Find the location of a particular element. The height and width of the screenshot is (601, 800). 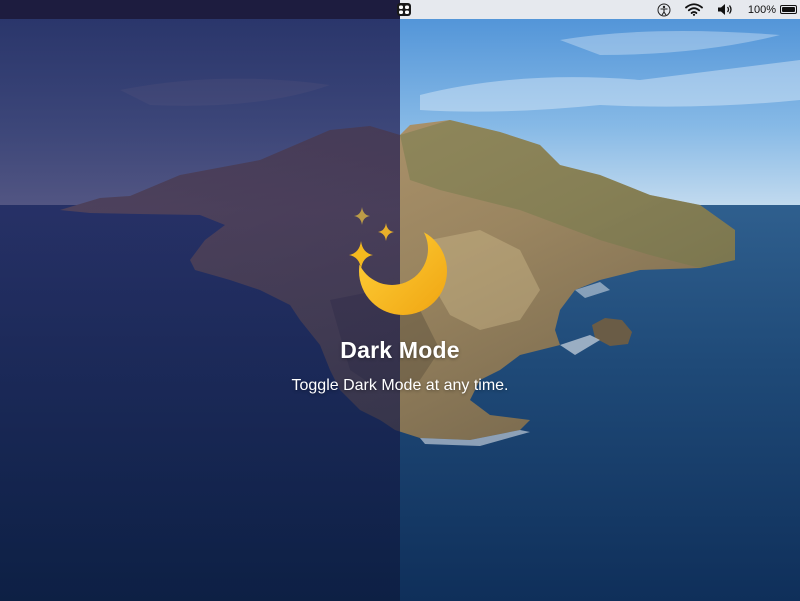

battery-level is located at coordinates (788, 9).